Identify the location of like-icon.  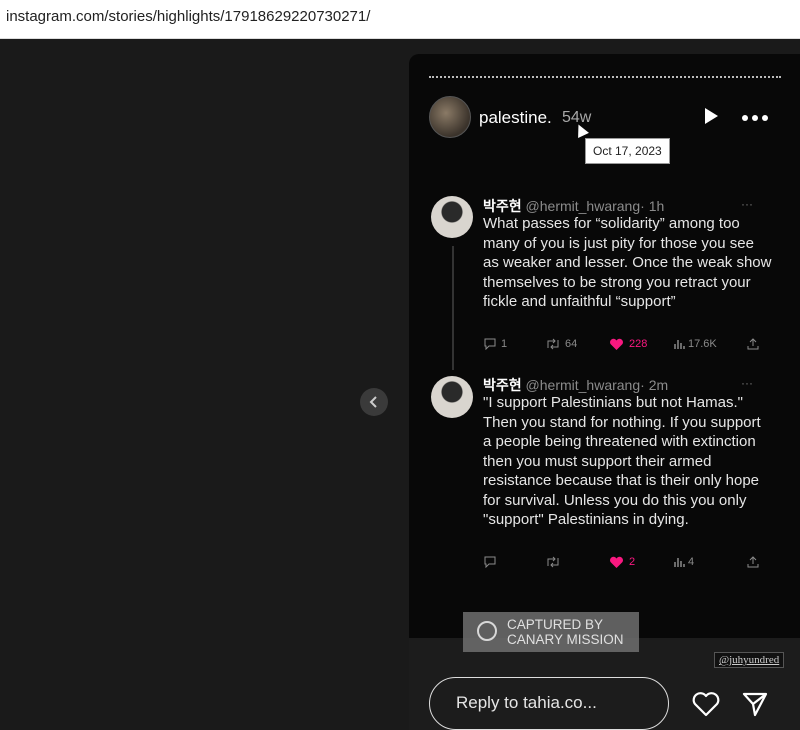
(706, 704).